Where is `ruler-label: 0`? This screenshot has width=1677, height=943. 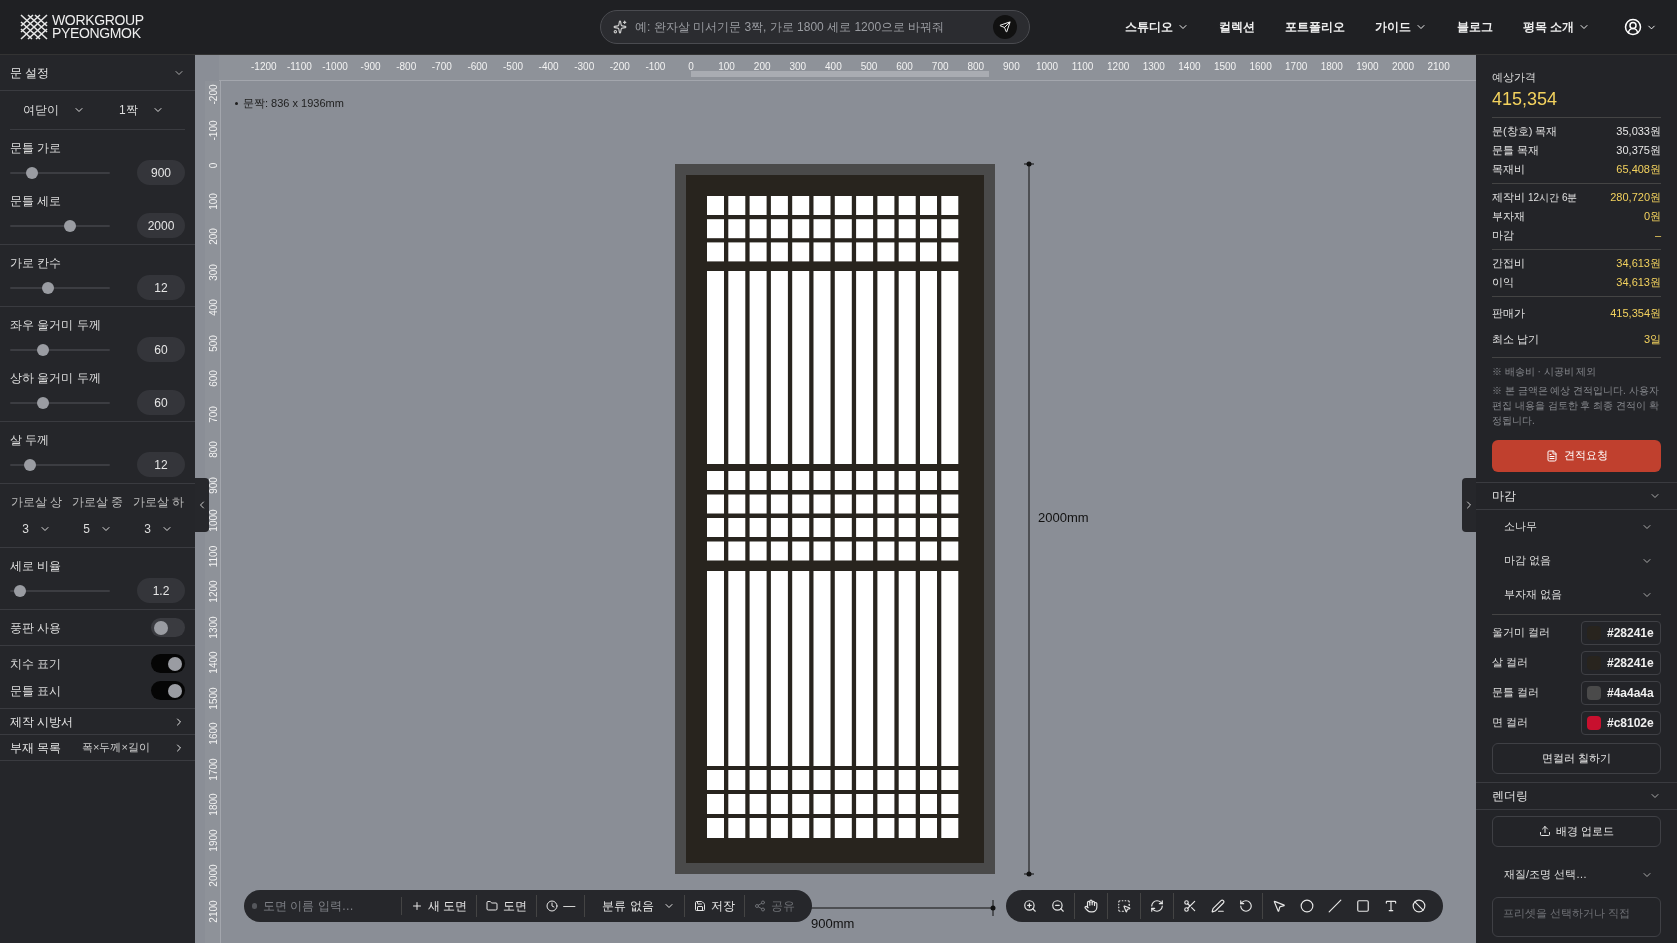
ruler-label: 0 is located at coordinates (691, 67).